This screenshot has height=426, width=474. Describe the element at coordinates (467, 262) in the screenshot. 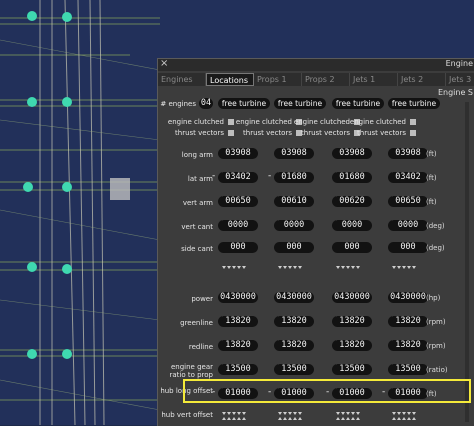

I see `scrollbar` at that location.